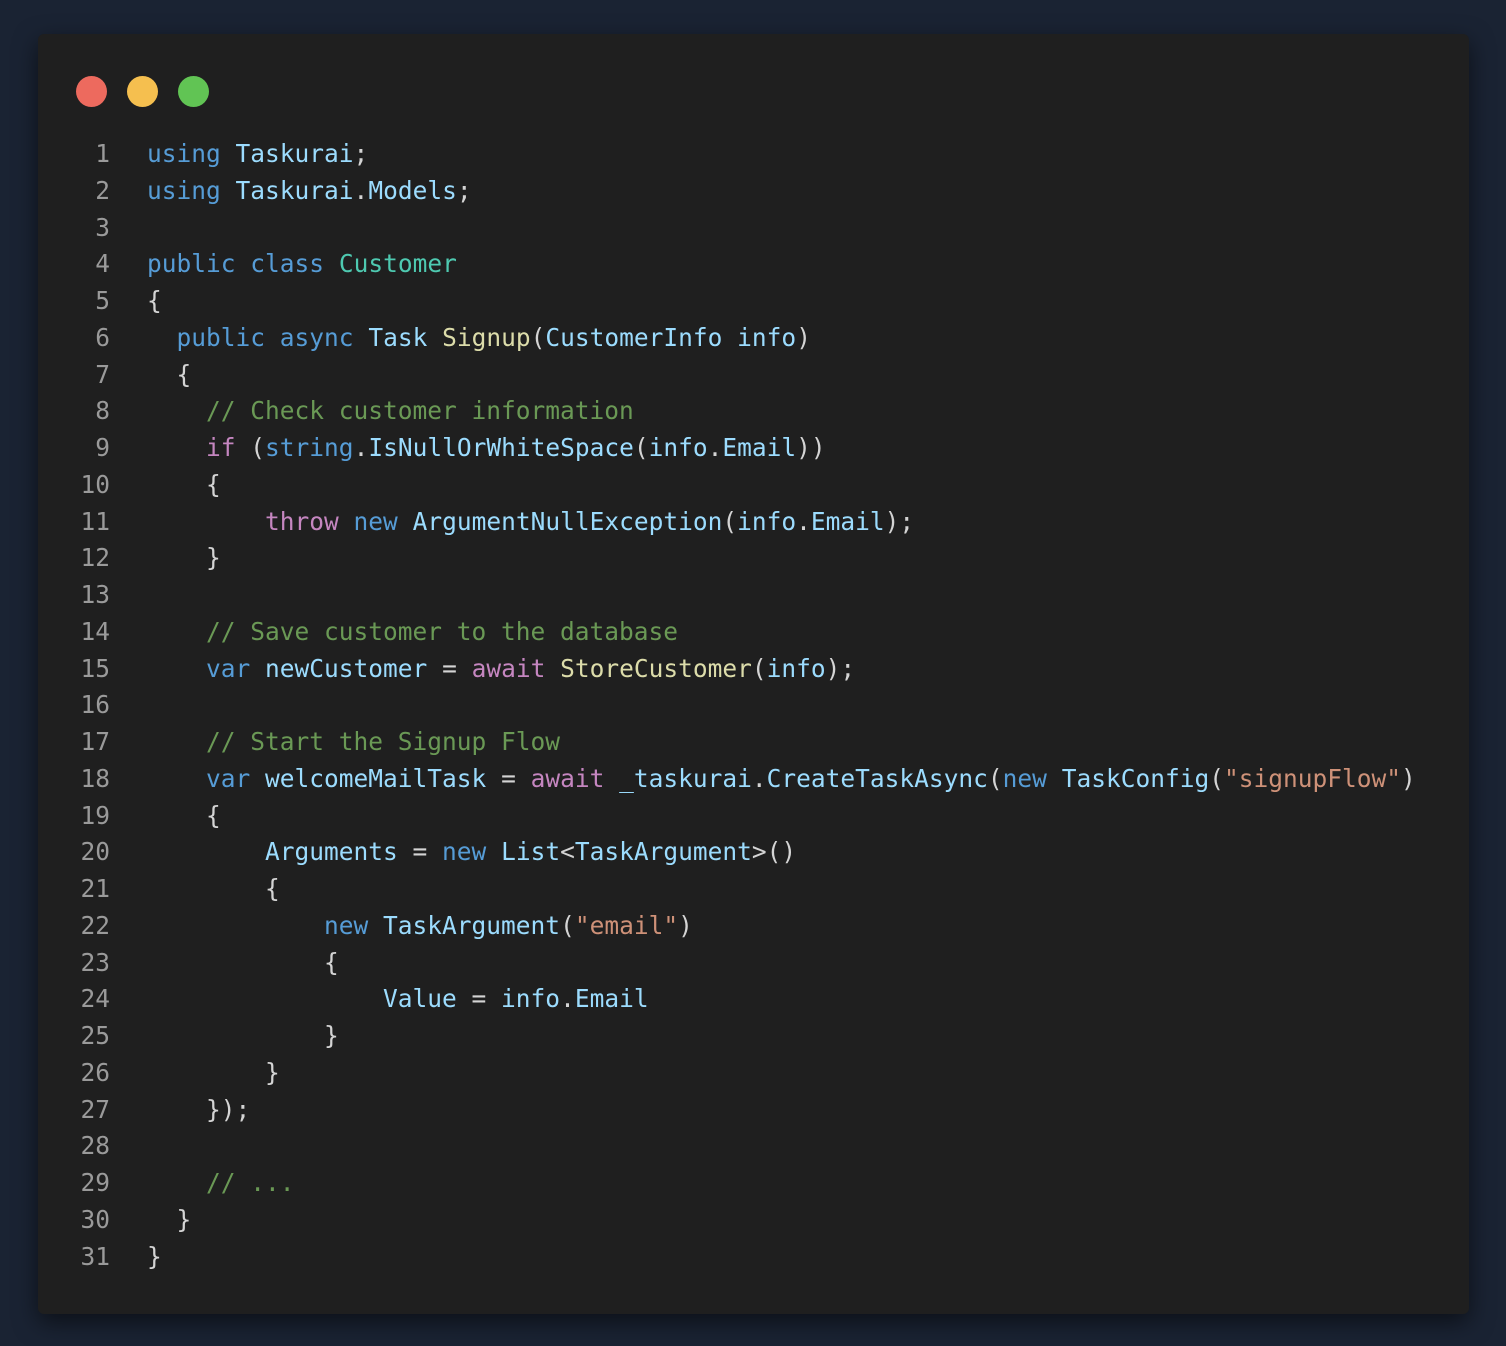 The height and width of the screenshot is (1346, 1506). Describe the element at coordinates (753, 411) in the screenshot. I see `code-line: 8 // Check customer information` at that location.